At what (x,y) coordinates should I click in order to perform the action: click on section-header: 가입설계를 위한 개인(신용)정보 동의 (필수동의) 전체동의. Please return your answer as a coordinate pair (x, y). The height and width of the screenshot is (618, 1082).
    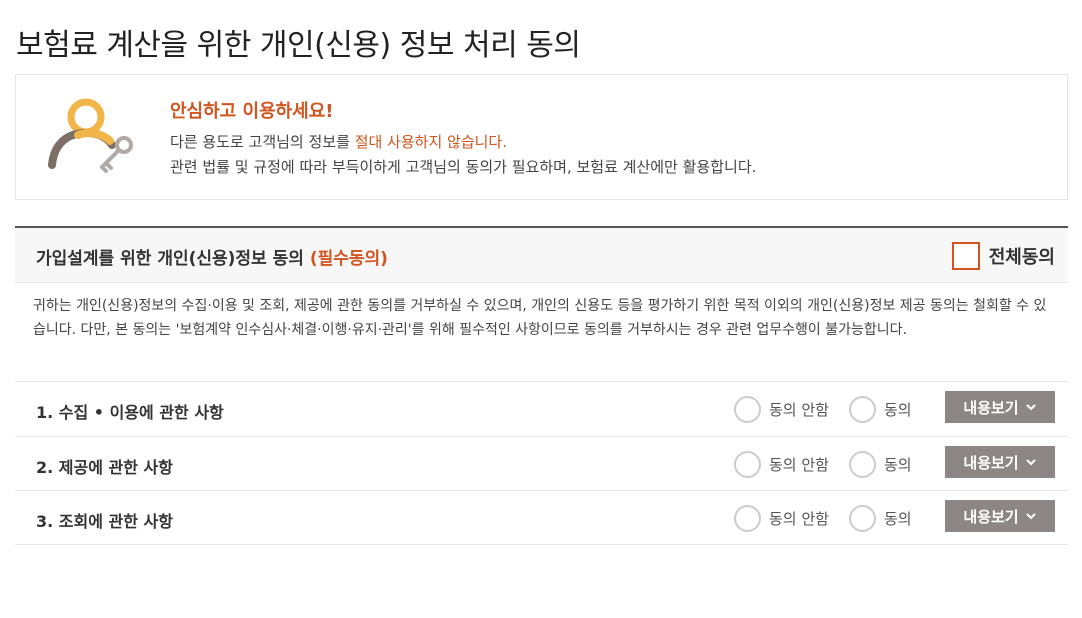
    Looking at the image, I should click on (541, 254).